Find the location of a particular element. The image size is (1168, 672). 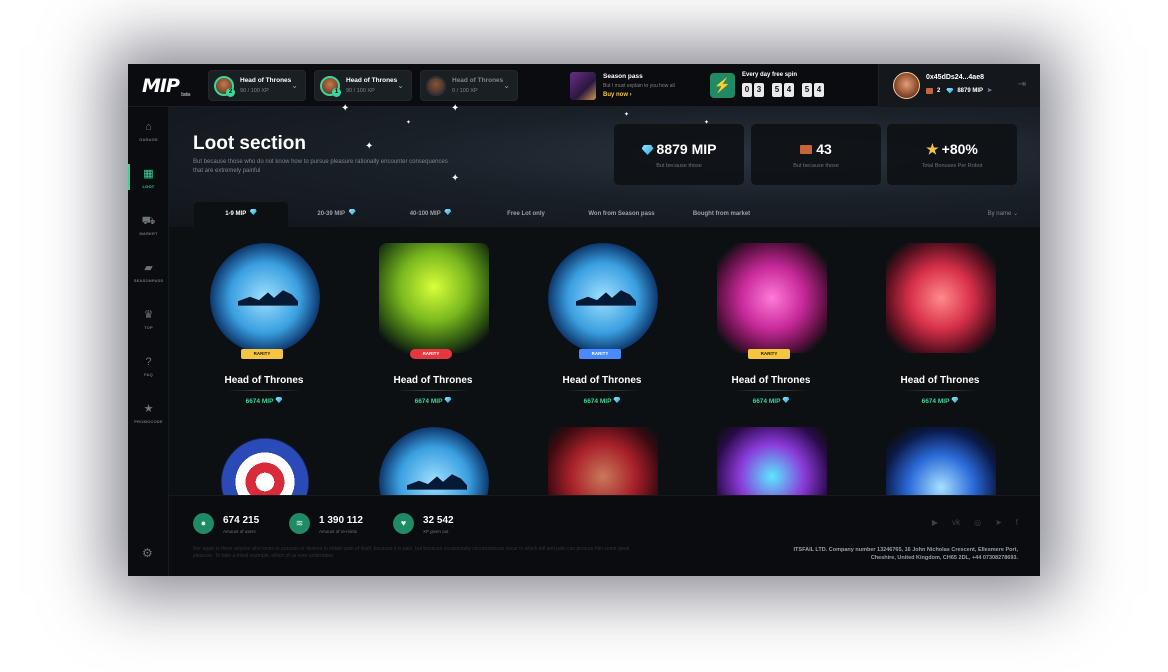

mip-balance: 8879 MIP is located at coordinates (970, 90).